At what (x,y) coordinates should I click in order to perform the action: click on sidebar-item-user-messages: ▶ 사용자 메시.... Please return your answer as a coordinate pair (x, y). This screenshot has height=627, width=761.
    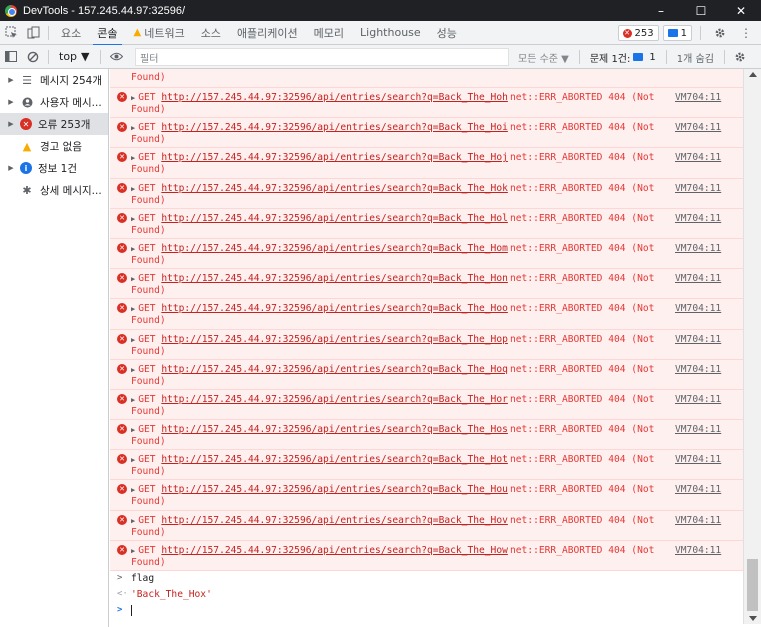
    Looking at the image, I should click on (54, 102).